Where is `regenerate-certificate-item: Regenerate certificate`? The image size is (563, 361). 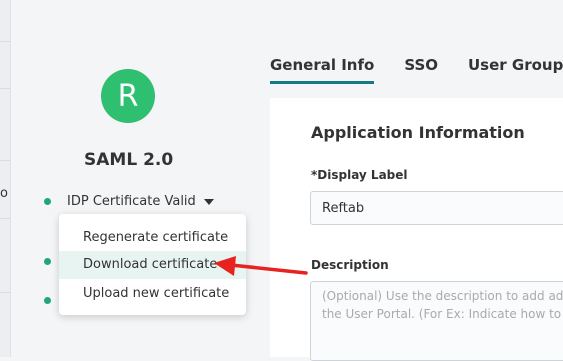 regenerate-certificate-item: Regenerate certificate is located at coordinates (152, 238).